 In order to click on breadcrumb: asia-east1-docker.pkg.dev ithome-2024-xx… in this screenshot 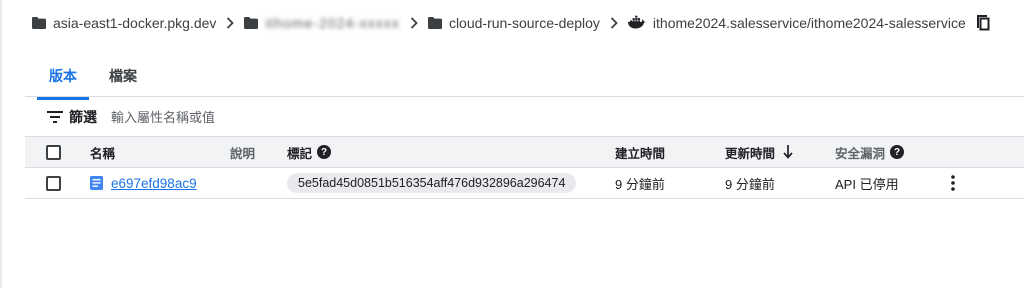, I will do `click(511, 23)`.